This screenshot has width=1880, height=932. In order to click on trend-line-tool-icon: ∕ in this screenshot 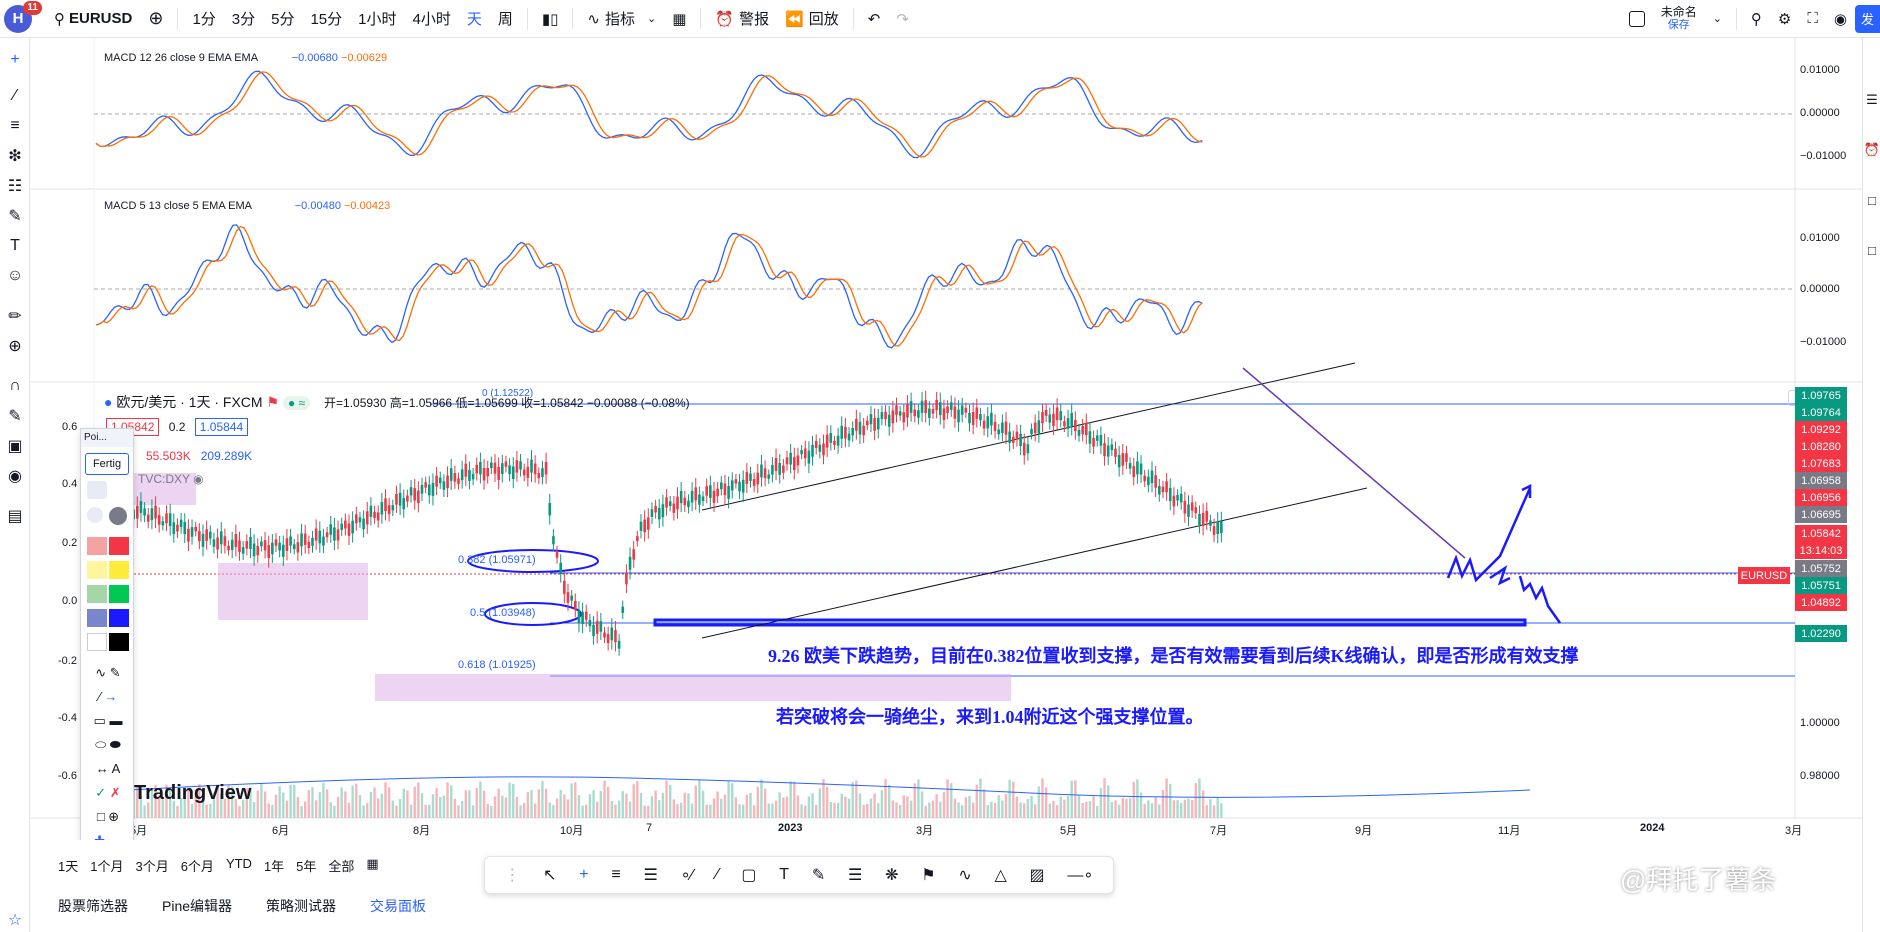, I will do `click(15, 96)`.